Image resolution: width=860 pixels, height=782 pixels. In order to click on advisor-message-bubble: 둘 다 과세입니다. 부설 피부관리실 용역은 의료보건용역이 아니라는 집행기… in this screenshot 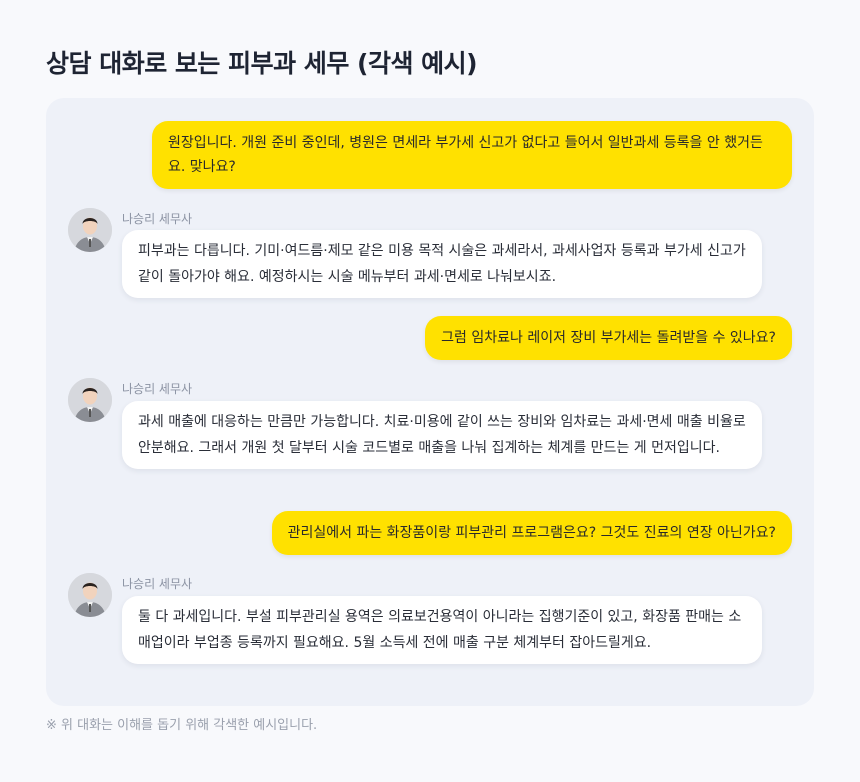, I will do `click(442, 630)`.